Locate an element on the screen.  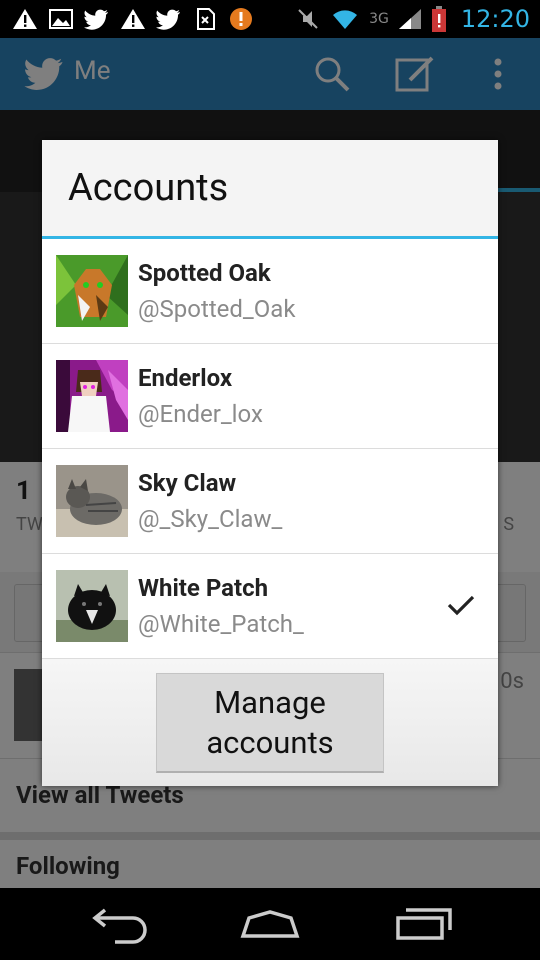
system-icons: 3G 12:20 is located at coordinates (412, 19).